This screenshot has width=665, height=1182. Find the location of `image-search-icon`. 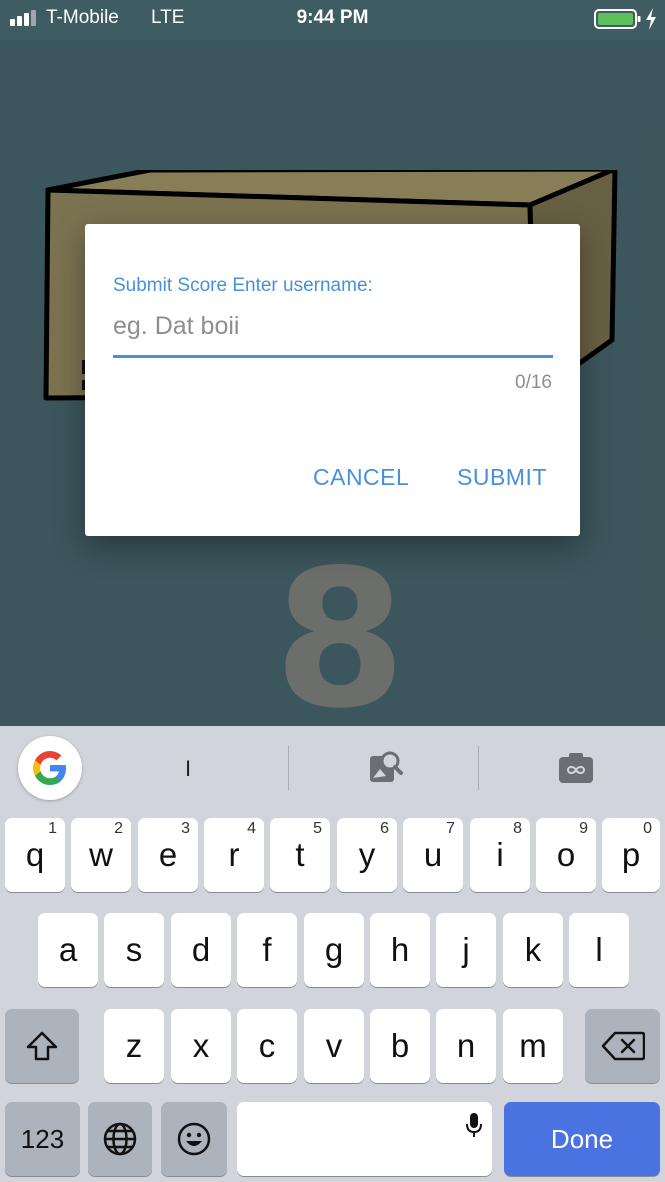

image-search-icon is located at coordinates (386, 768).